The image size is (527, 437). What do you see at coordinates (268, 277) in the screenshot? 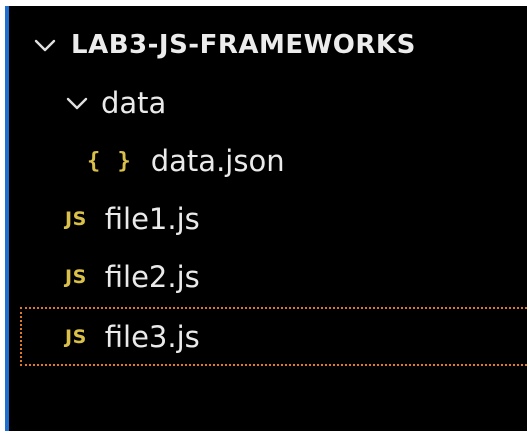
I see `file-item-file2-js: JS file2.js` at bounding box center [268, 277].